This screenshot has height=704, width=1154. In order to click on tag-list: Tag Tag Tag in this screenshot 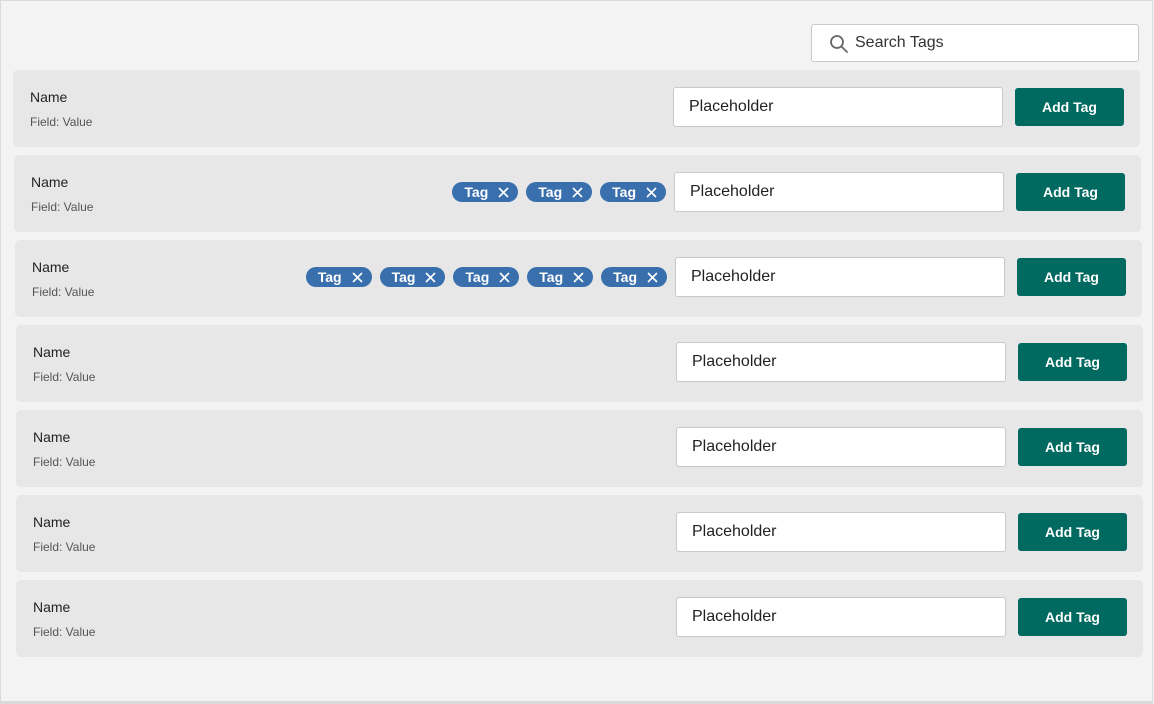, I will do `click(555, 192)`.